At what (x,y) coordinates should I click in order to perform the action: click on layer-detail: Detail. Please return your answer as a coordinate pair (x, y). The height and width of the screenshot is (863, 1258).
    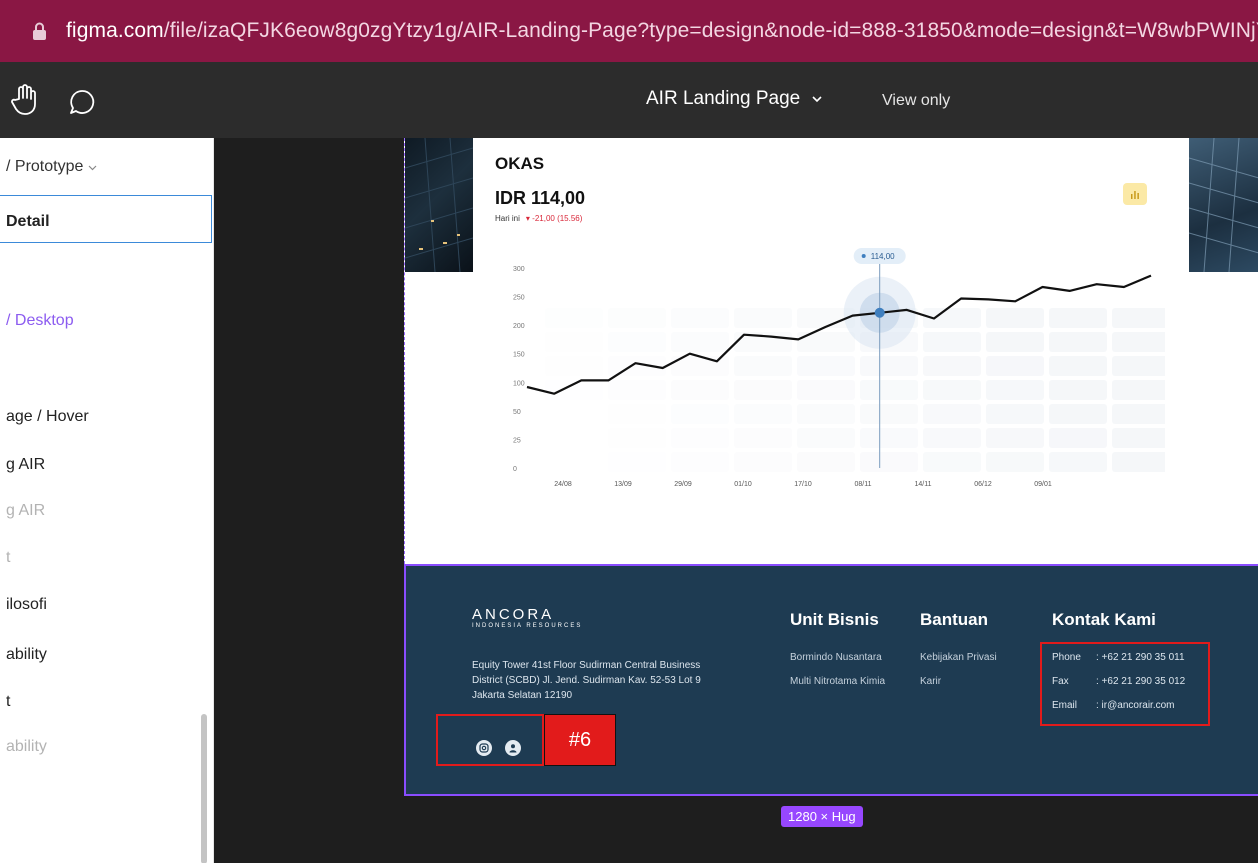
    Looking at the image, I should click on (28, 222).